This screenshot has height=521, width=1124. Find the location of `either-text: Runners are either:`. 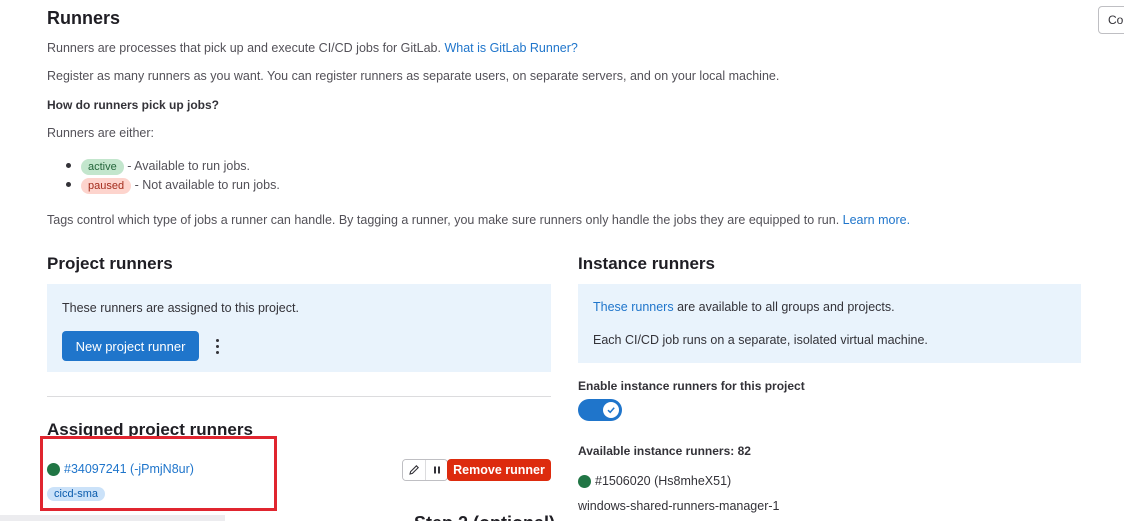

either-text: Runners are either: is located at coordinates (101, 133).